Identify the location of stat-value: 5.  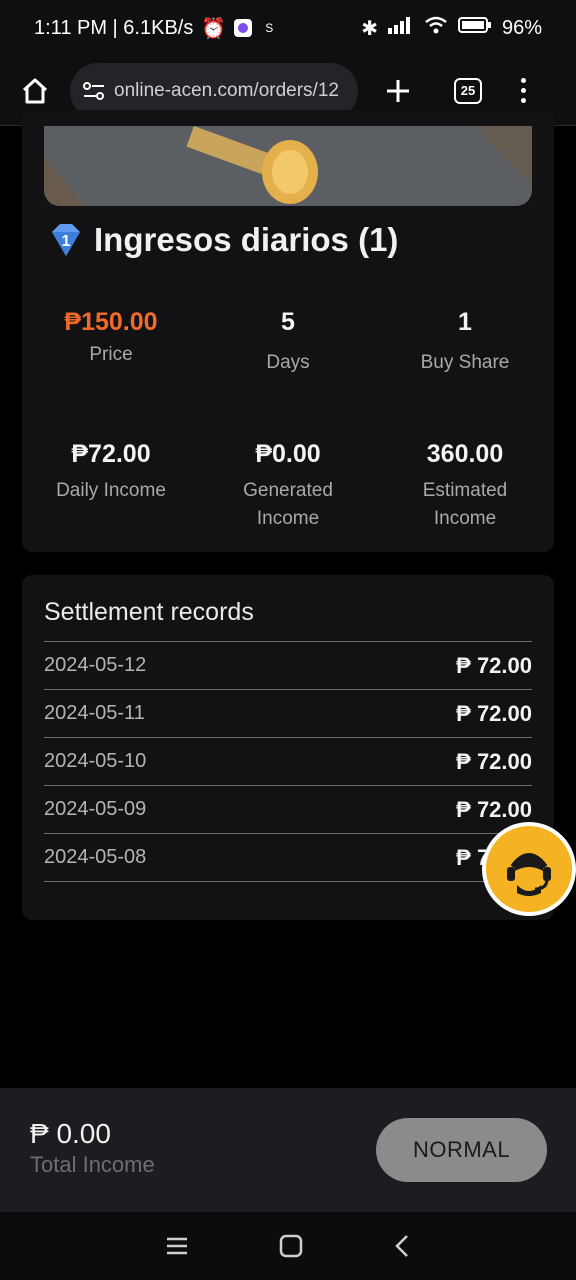
(288, 322).